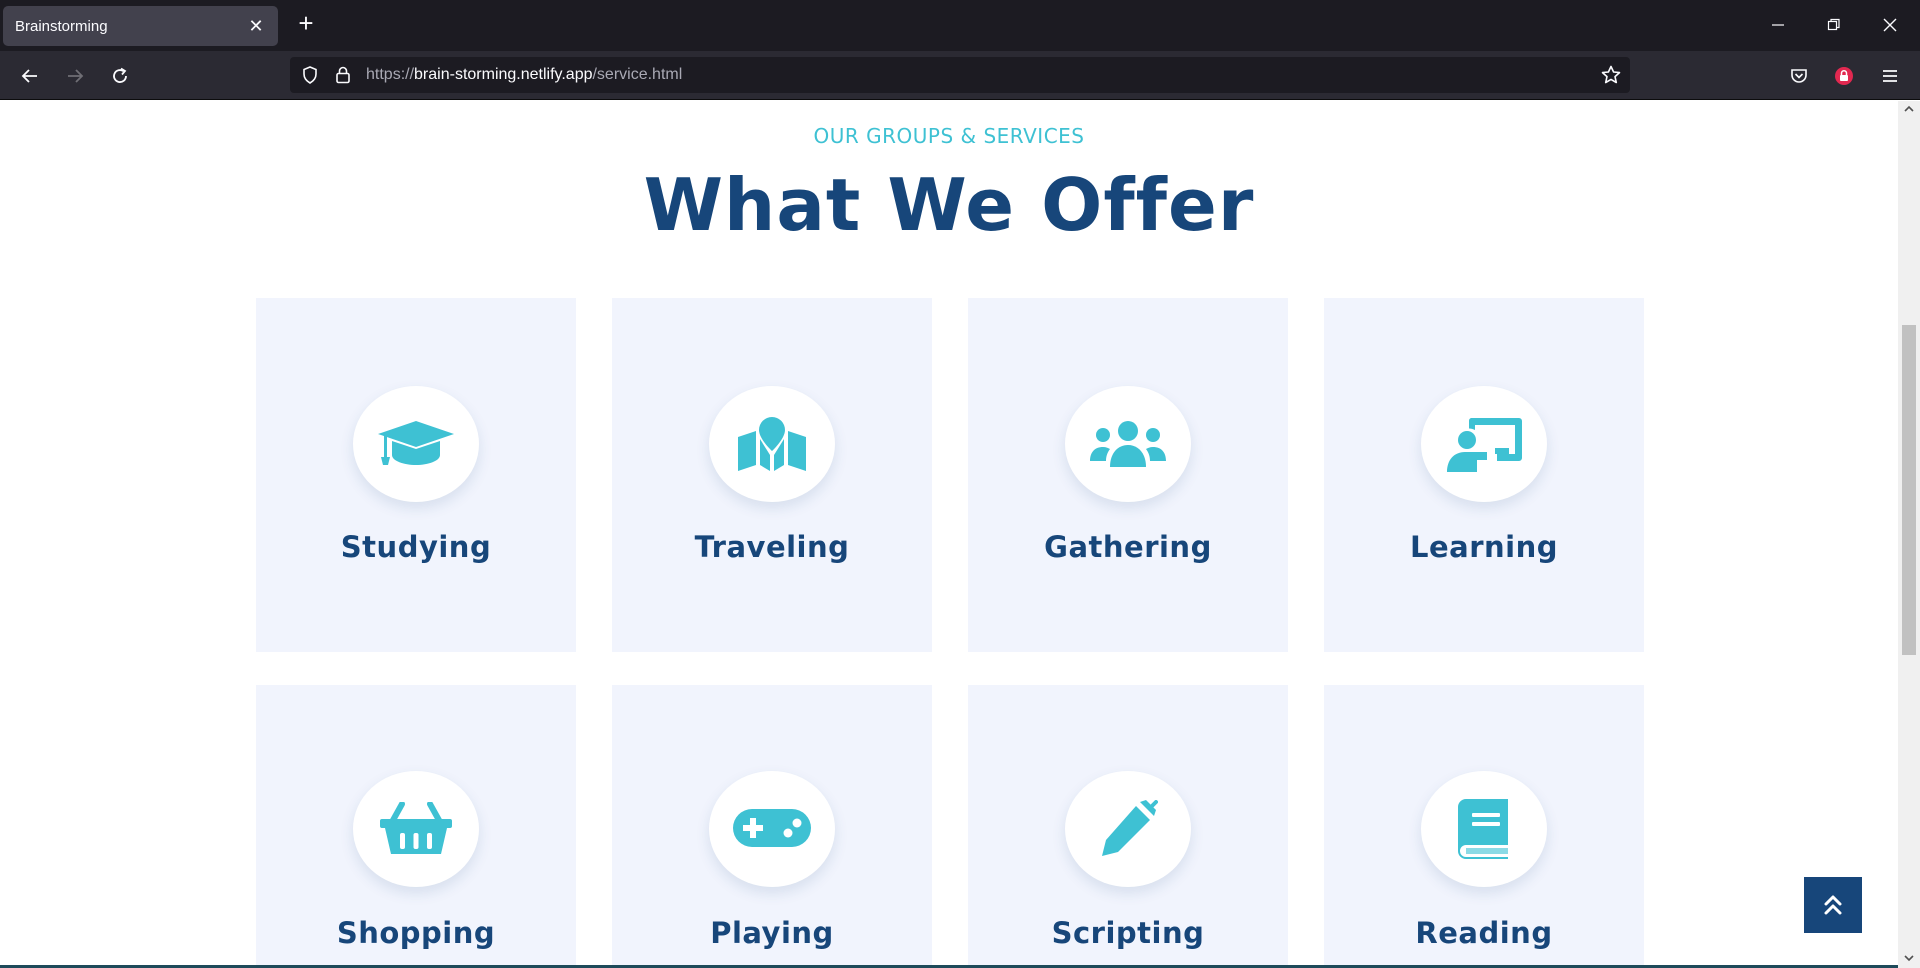 The width and height of the screenshot is (1920, 968). What do you see at coordinates (75, 76) in the screenshot?
I see `forward-arrow-icon` at bounding box center [75, 76].